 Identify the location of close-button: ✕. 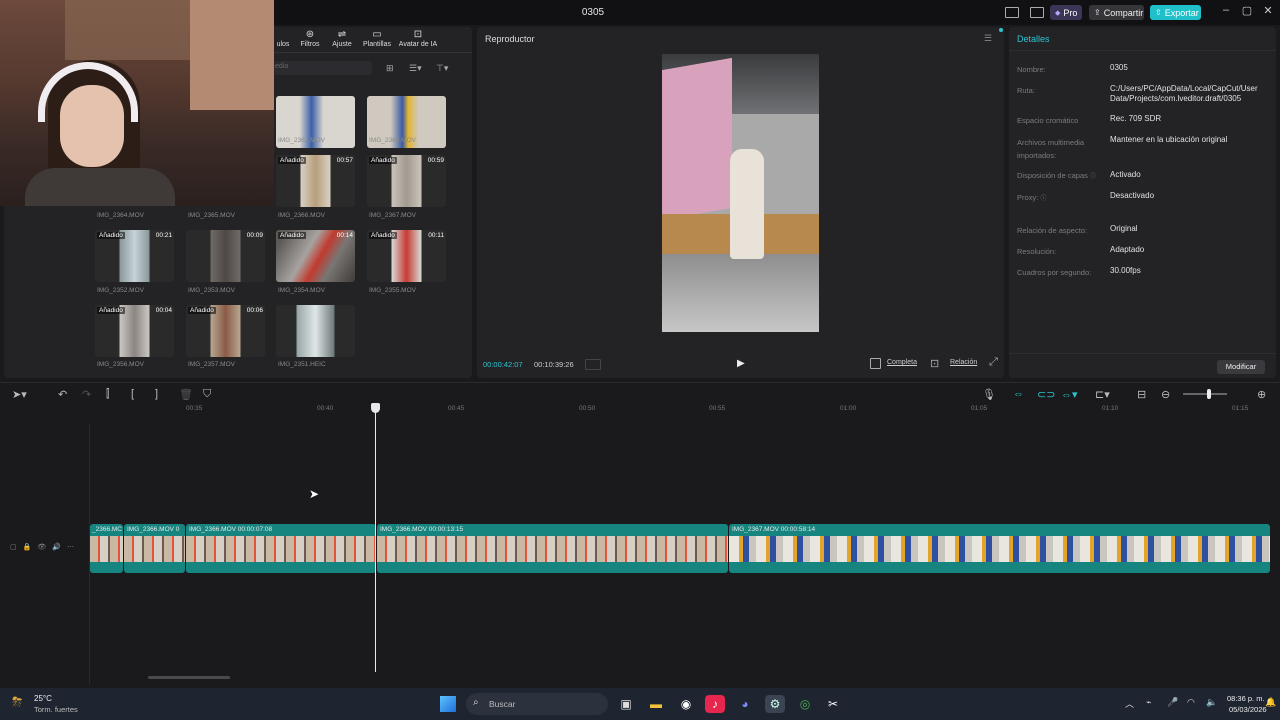
(1268, 12).